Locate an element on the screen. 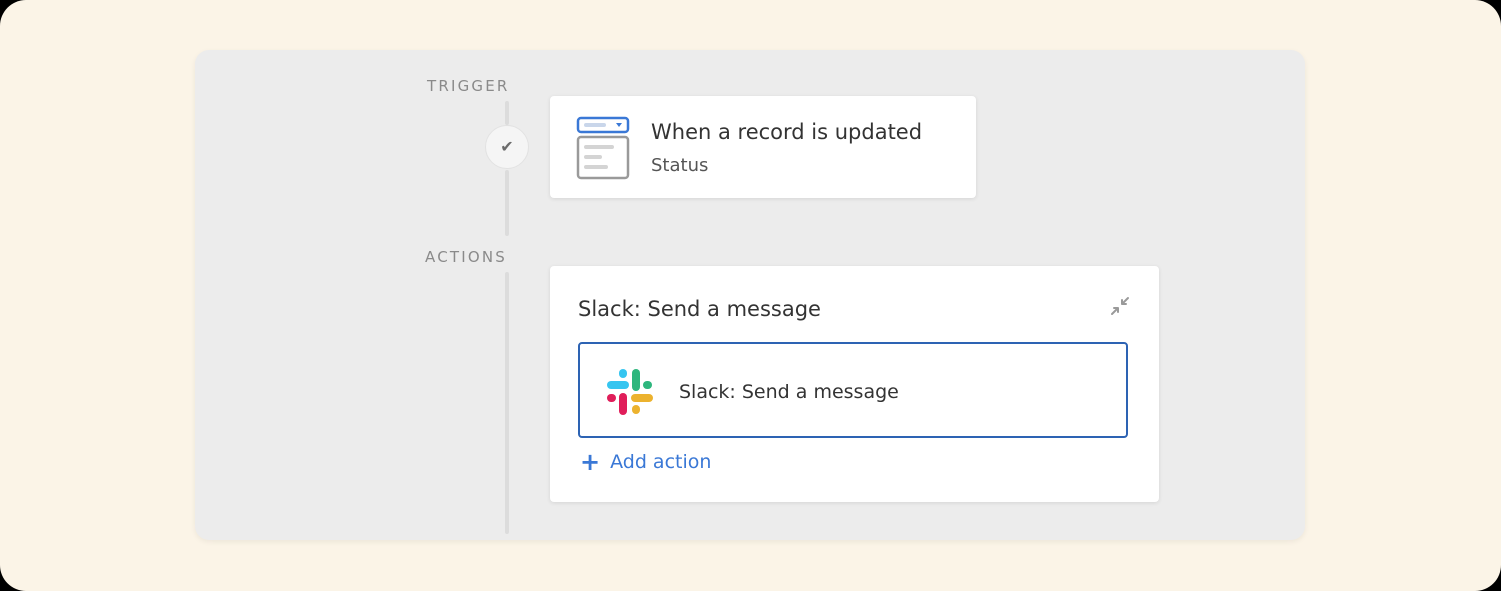 This screenshot has height=591, width=1501. record-form-icon is located at coordinates (603, 148).